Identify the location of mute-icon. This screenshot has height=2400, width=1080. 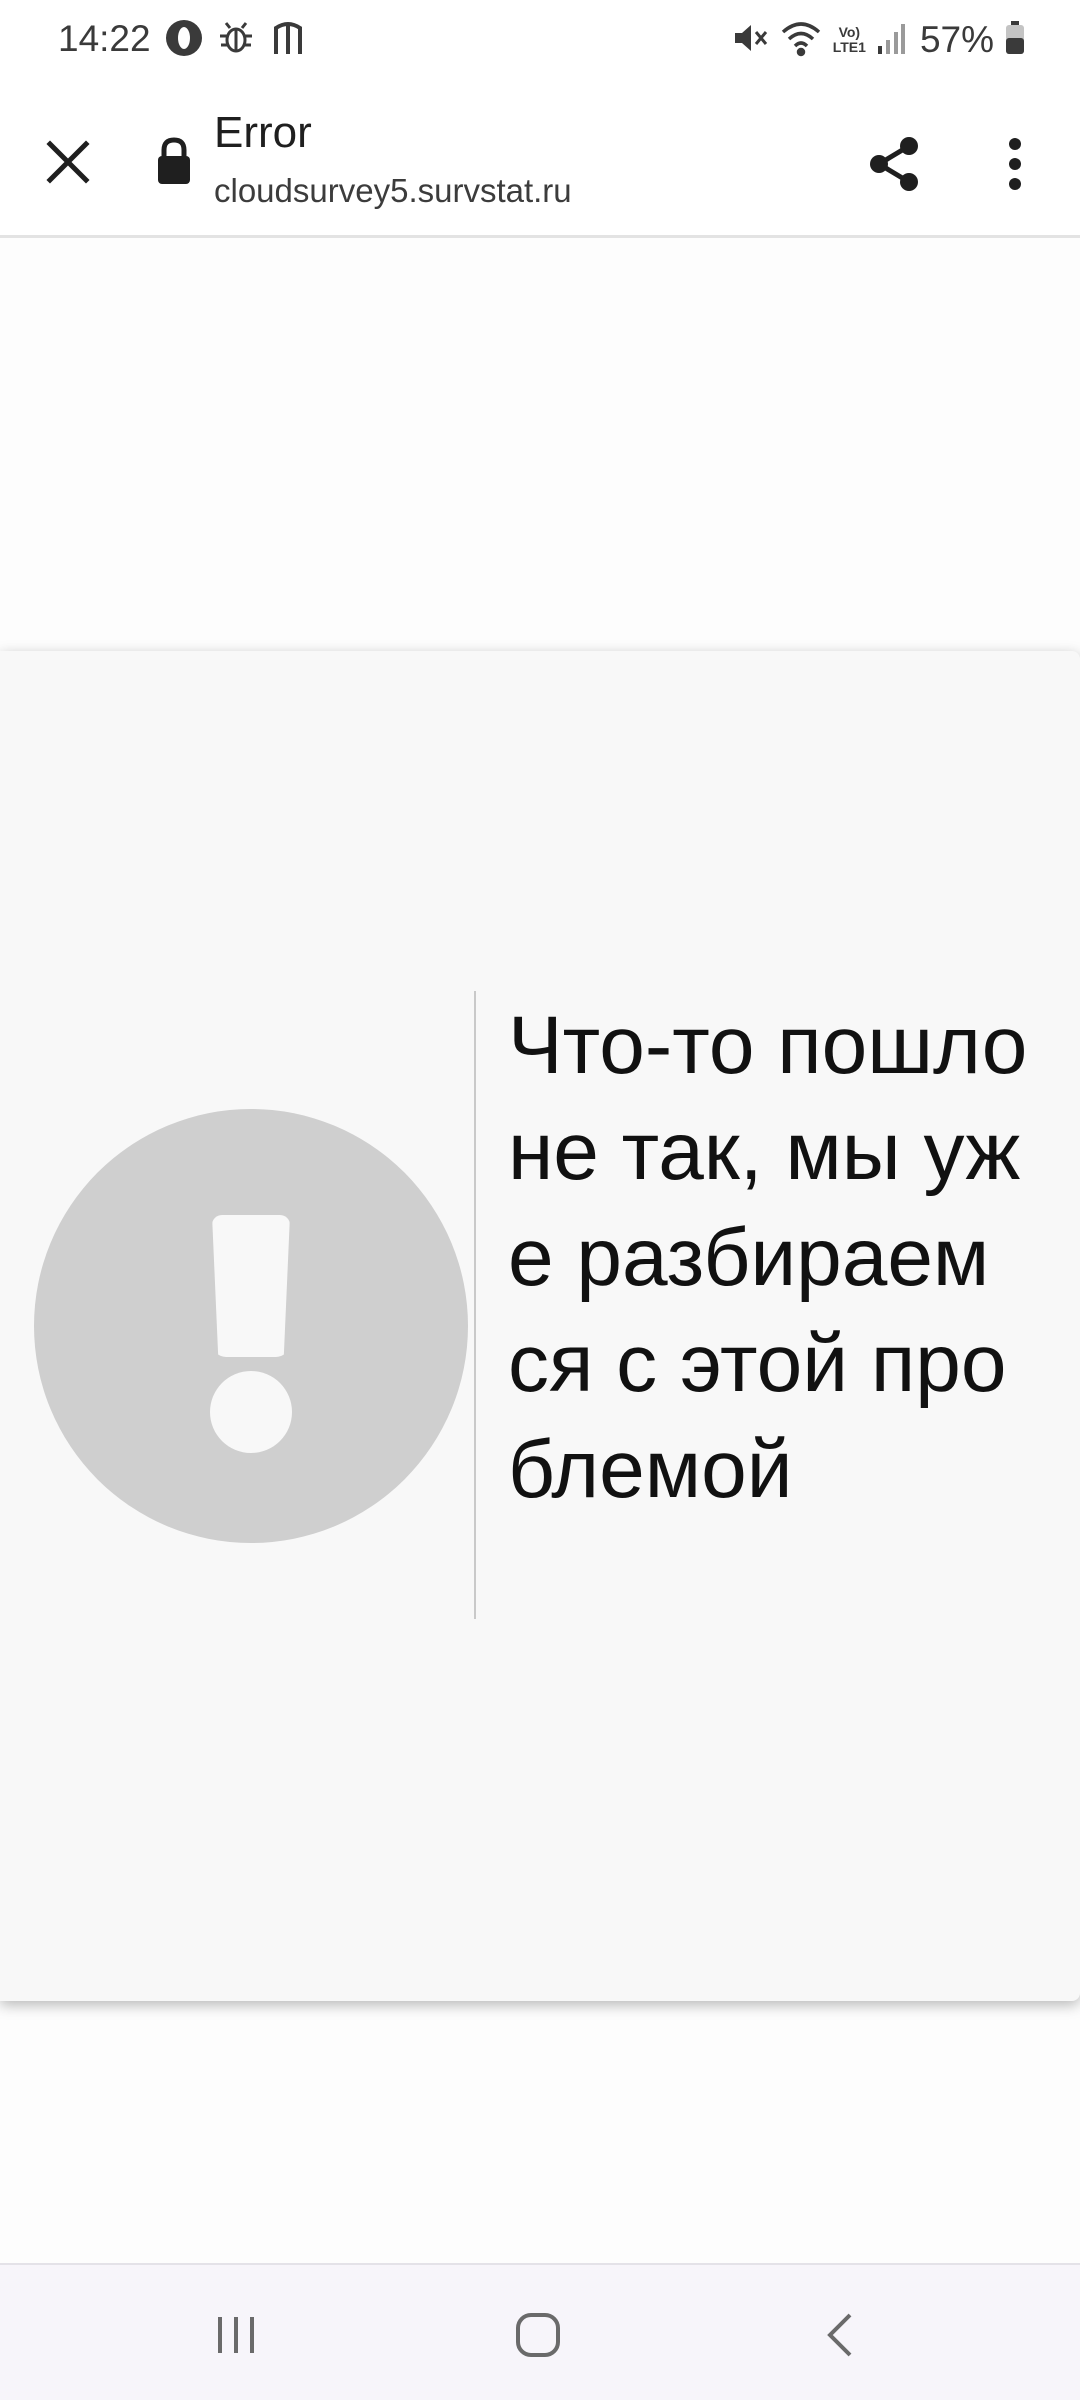
(749, 40).